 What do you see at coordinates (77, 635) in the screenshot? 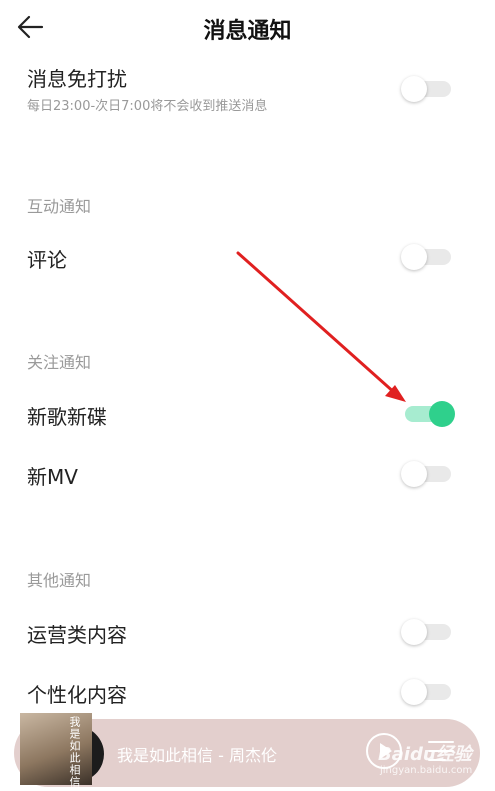
I see `operation-content-label: 运营类内容` at bounding box center [77, 635].